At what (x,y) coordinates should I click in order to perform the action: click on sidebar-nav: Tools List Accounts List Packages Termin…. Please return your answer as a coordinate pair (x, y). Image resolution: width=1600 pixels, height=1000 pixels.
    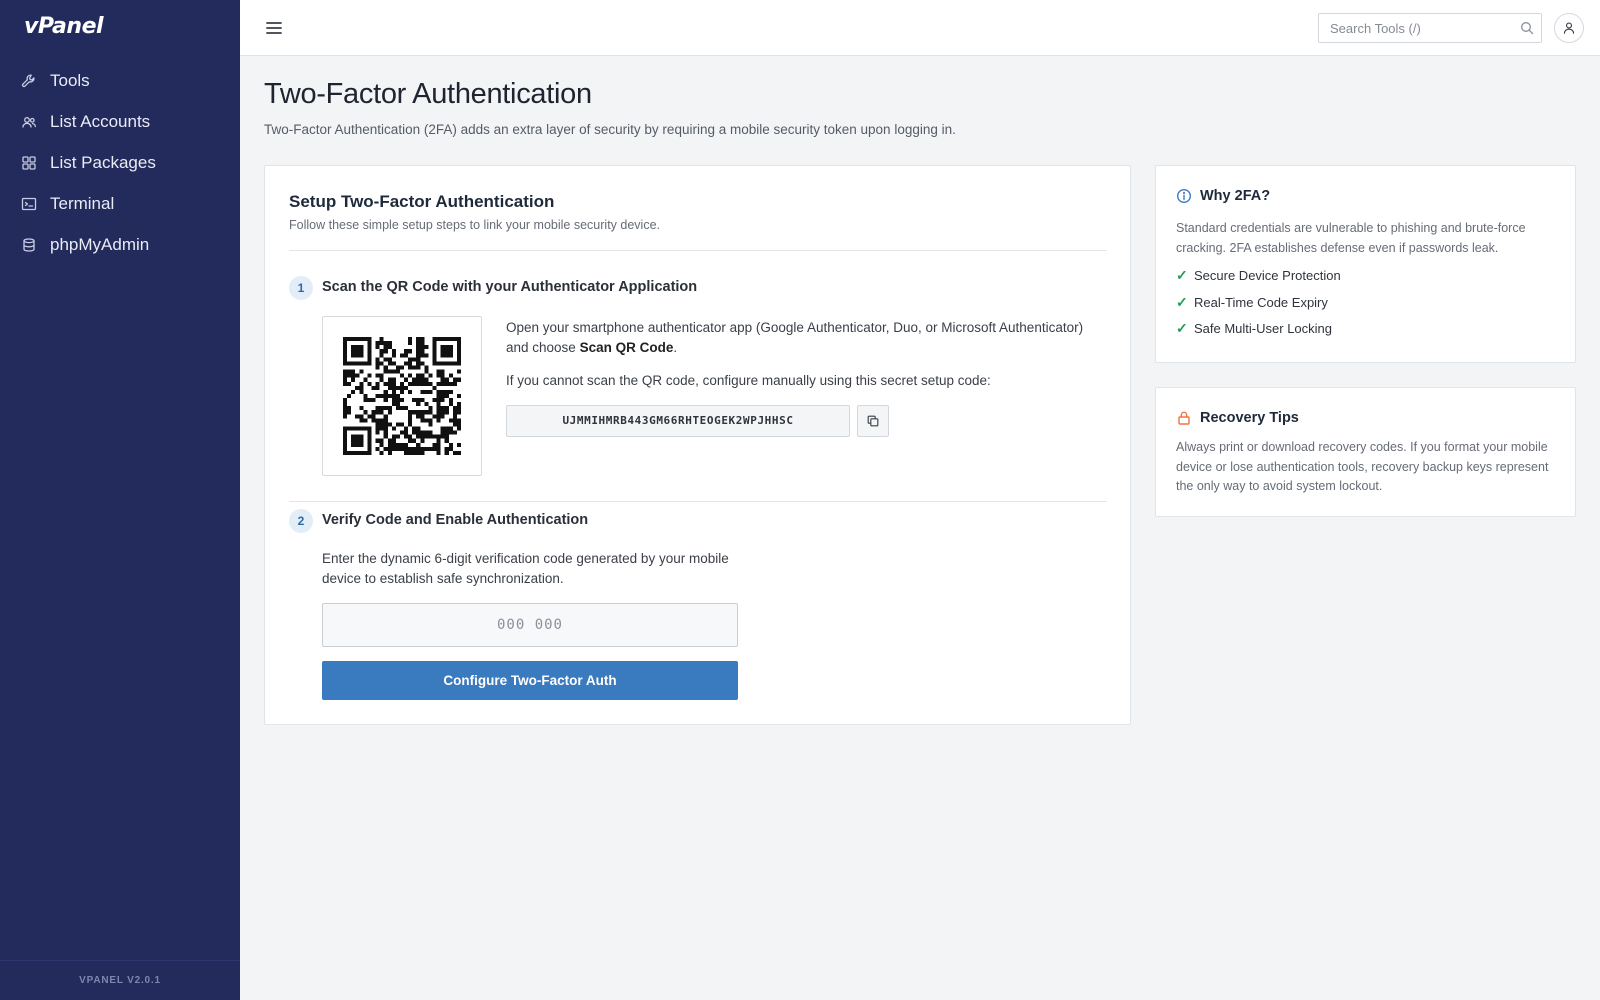
    Looking at the image, I should click on (120, 162).